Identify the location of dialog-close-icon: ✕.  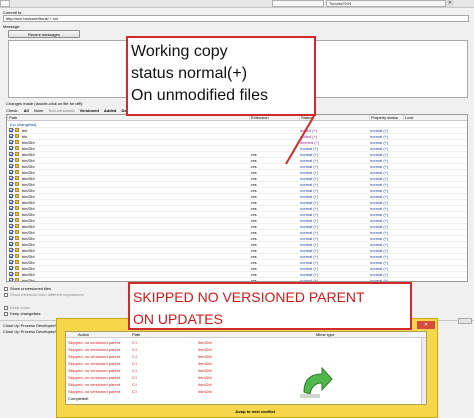
(426, 325).